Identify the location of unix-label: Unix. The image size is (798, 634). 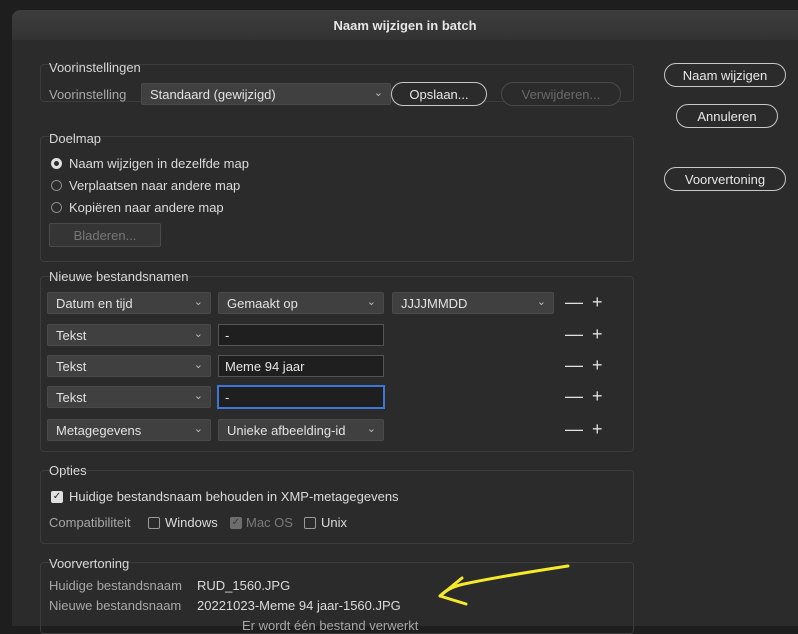
(334, 522).